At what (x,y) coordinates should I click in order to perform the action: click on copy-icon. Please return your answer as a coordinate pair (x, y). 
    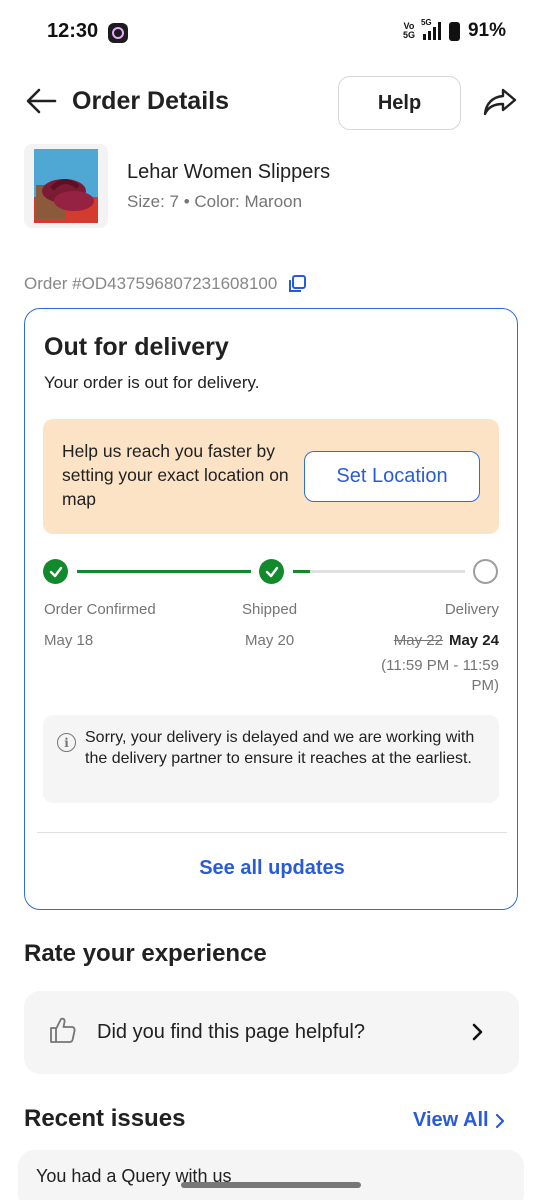
    Looking at the image, I should click on (297, 284).